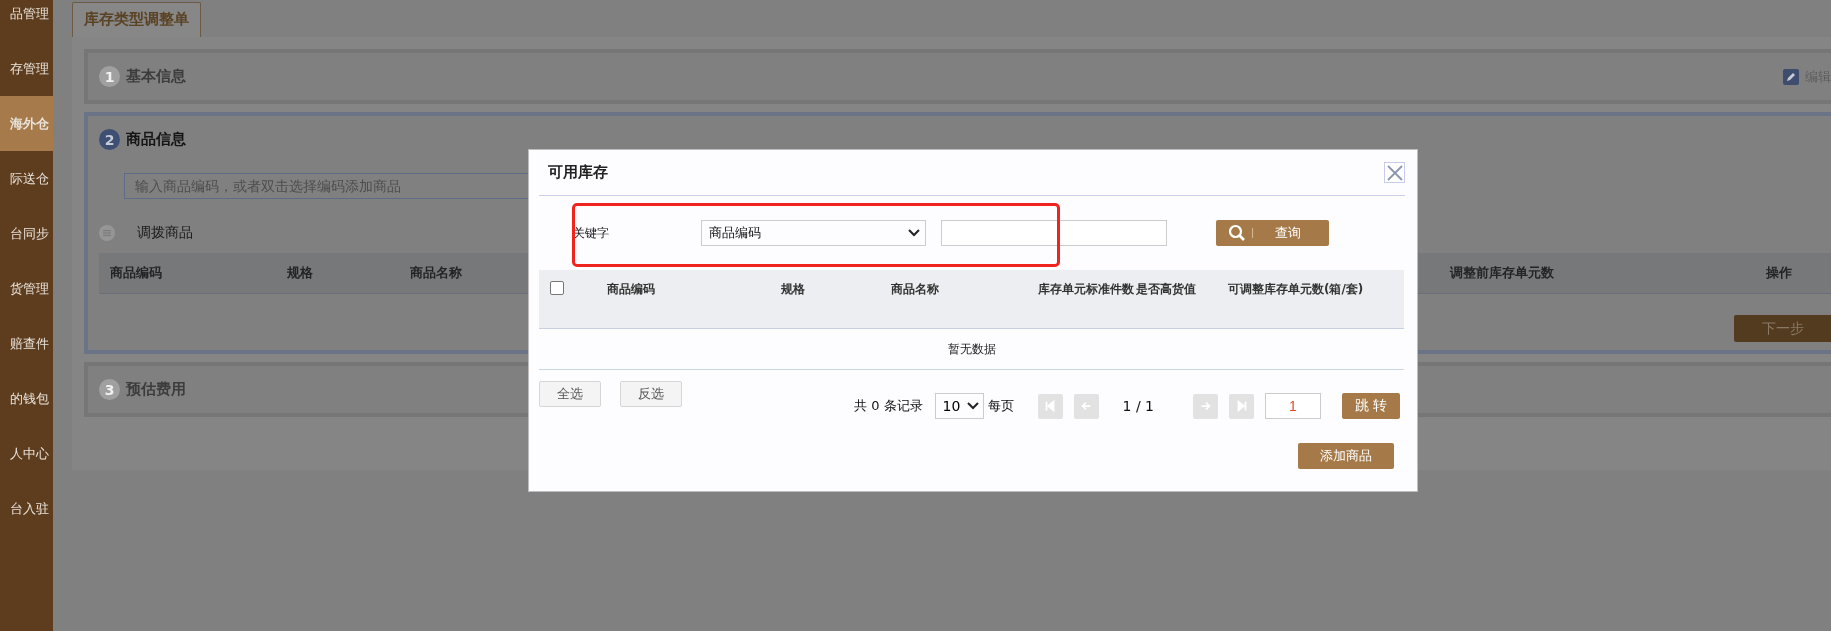 This screenshot has height=631, width=1831. I want to click on sidebar-item: 赔查件, so click(26, 343).